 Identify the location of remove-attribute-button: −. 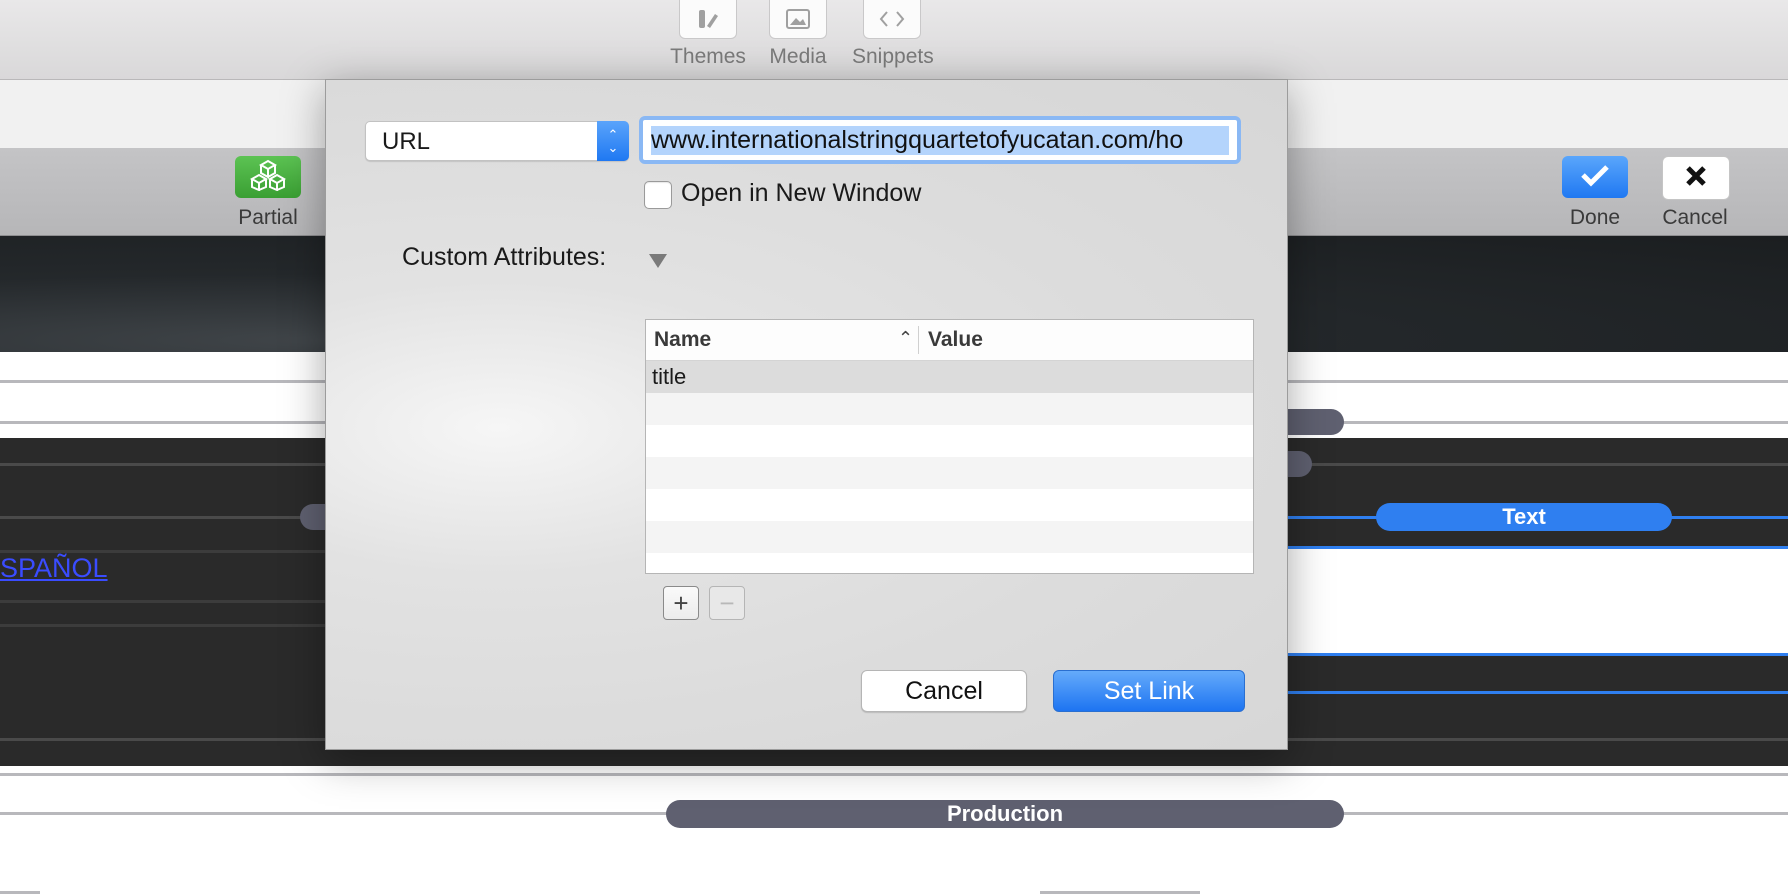
(727, 603).